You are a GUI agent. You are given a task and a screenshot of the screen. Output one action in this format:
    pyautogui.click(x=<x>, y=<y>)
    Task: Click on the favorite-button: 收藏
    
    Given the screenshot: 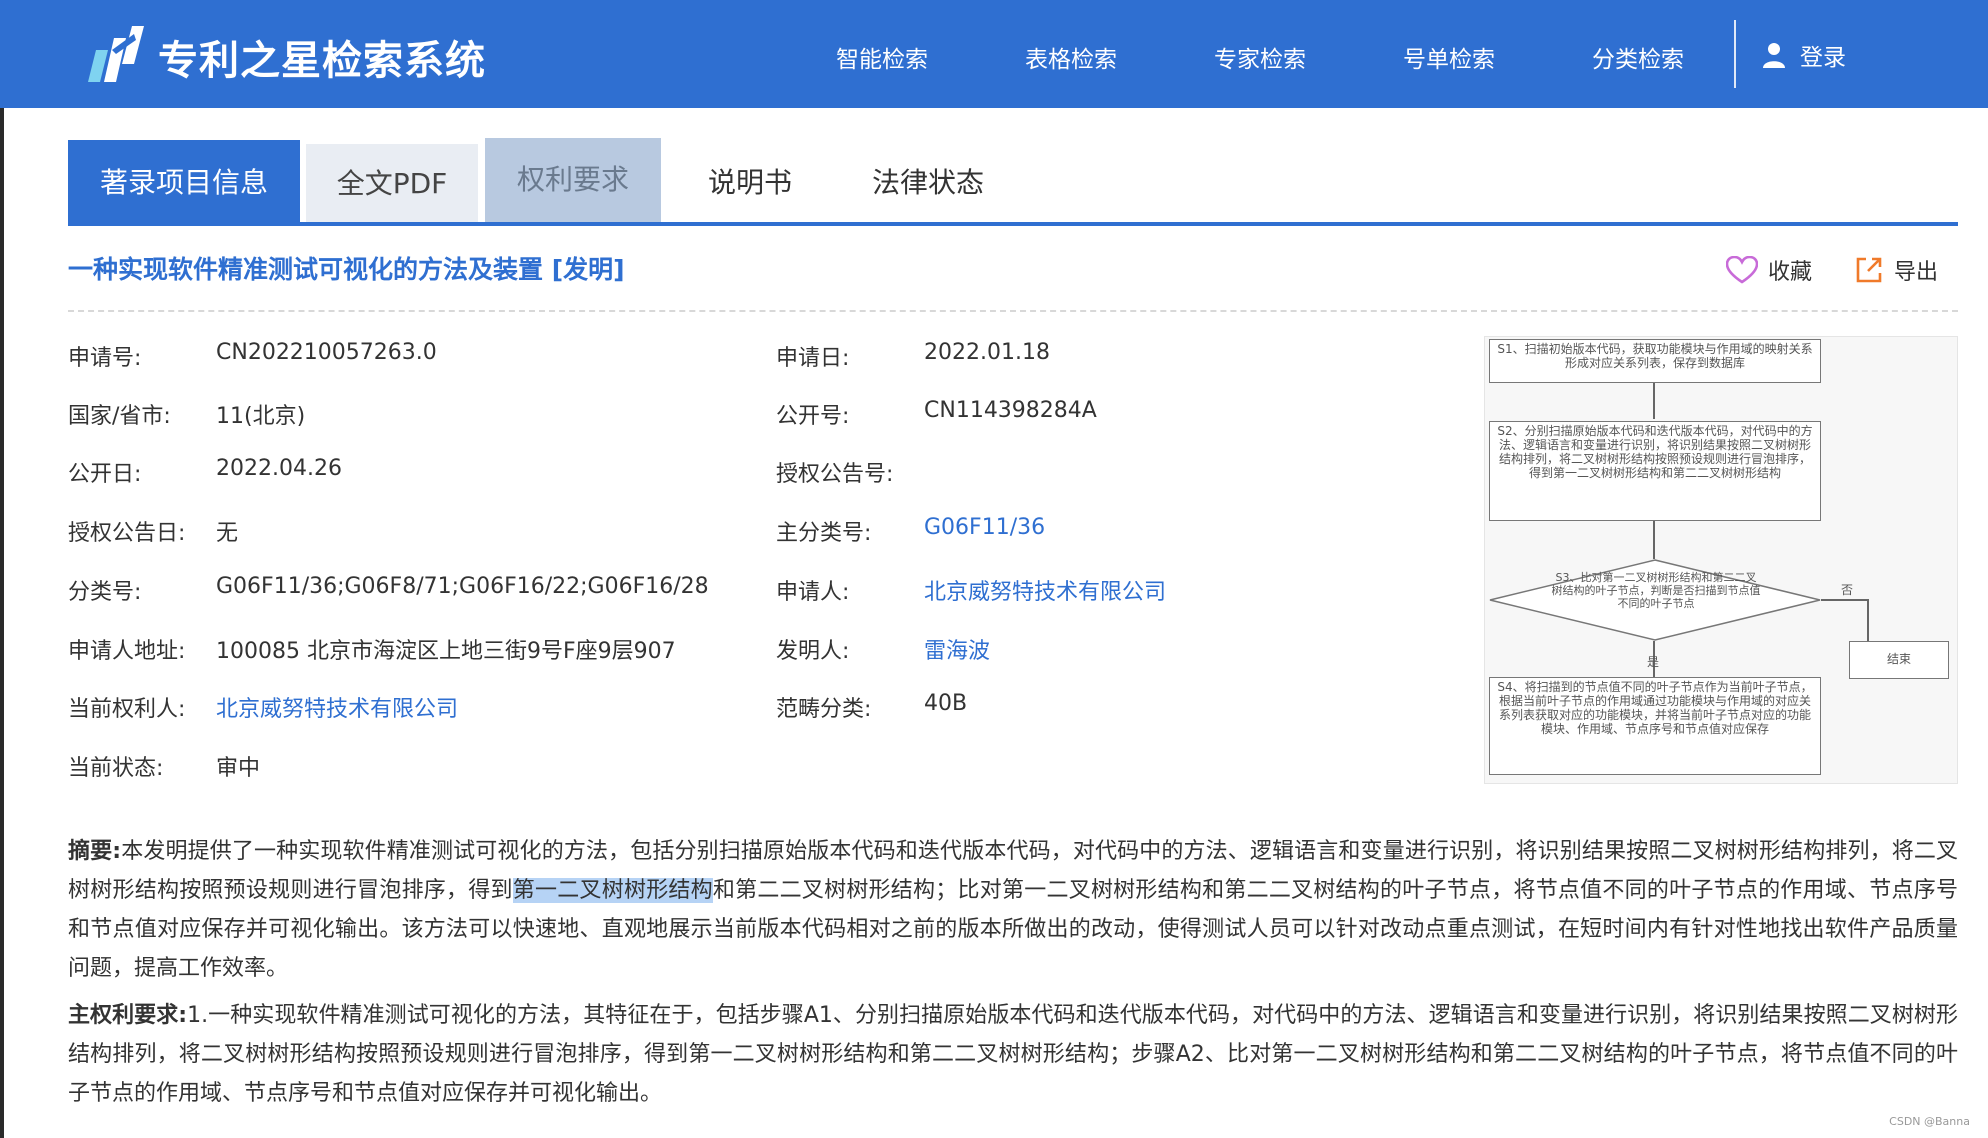 What is the action you would take?
    pyautogui.click(x=1769, y=270)
    